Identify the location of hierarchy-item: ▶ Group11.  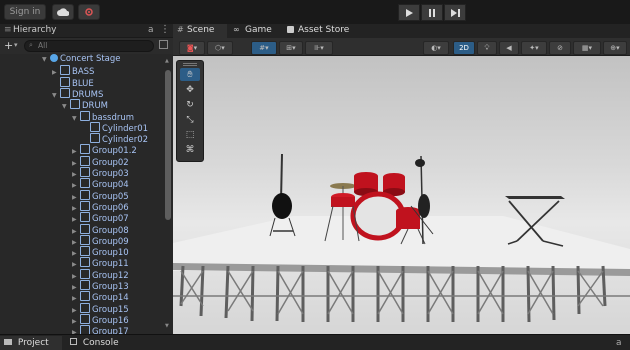
(100, 263).